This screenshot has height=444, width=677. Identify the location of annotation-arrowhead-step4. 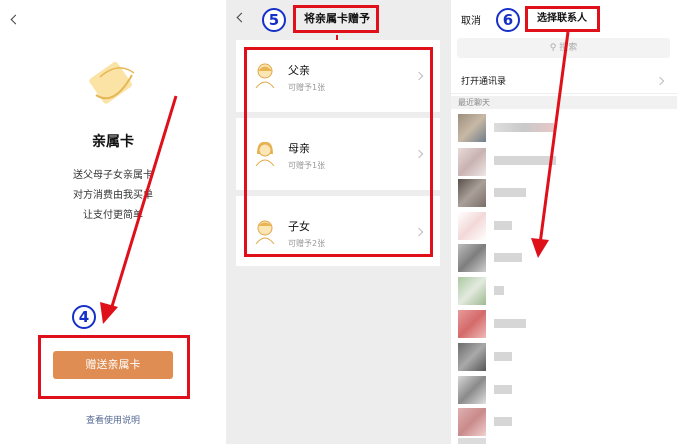
(109, 313).